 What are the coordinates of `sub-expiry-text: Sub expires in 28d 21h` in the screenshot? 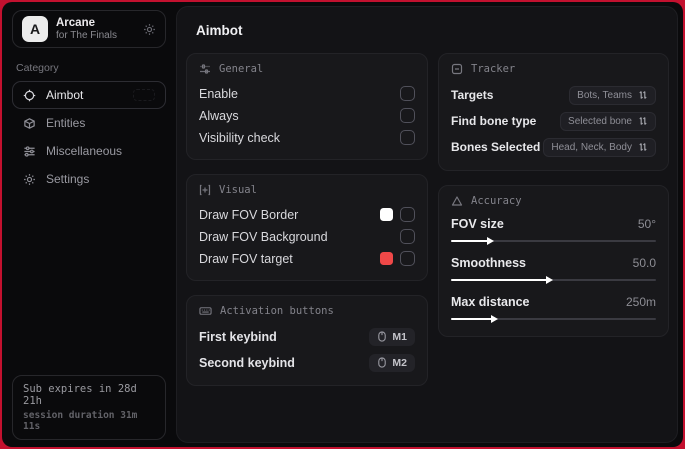 It's located at (80, 395).